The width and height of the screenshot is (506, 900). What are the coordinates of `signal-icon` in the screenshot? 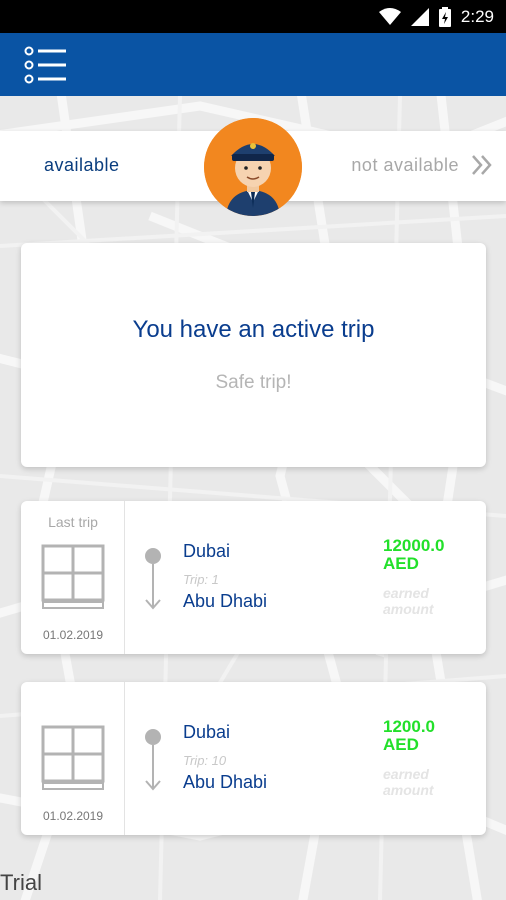 It's located at (419, 16).